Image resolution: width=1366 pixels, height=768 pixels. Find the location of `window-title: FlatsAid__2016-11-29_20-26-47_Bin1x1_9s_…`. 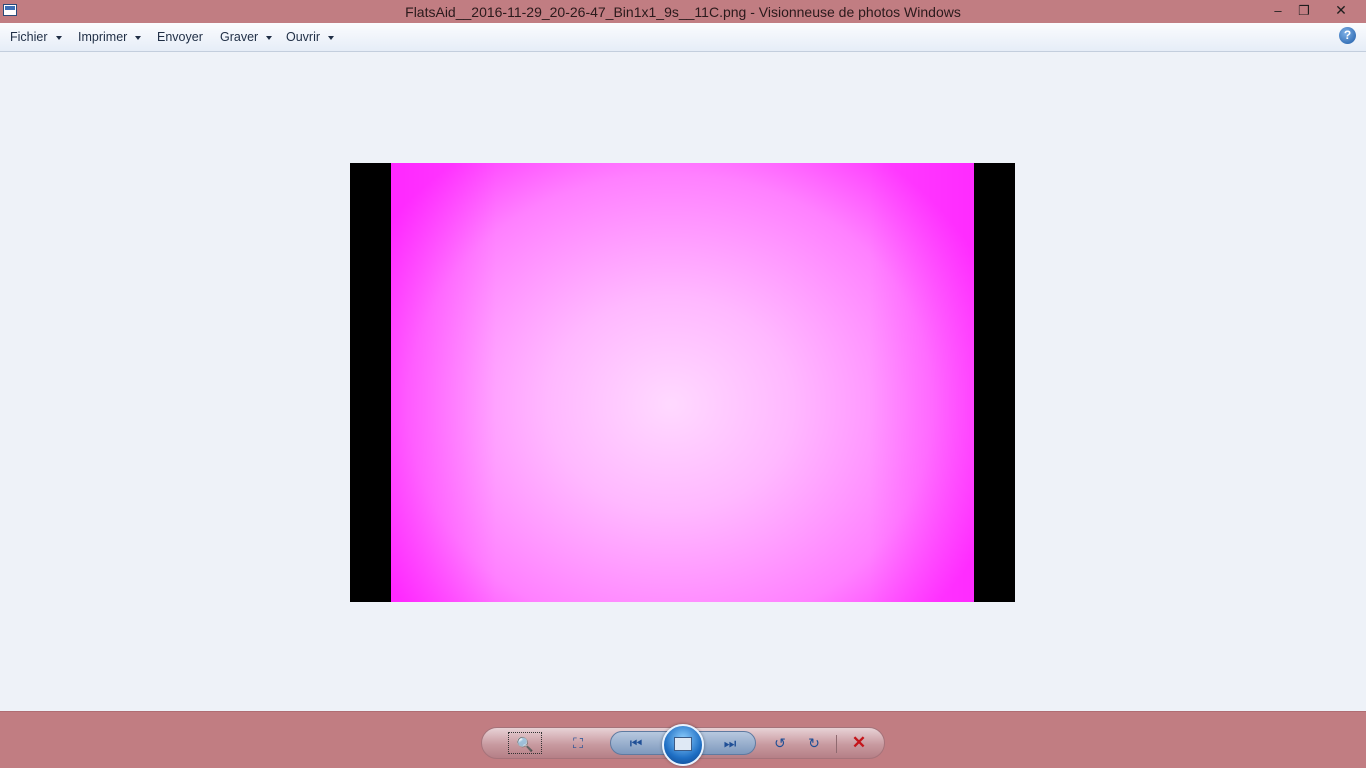

window-title: FlatsAid__2016-11-29_20-26-47_Bin1x1_9s_… is located at coordinates (683, 12).